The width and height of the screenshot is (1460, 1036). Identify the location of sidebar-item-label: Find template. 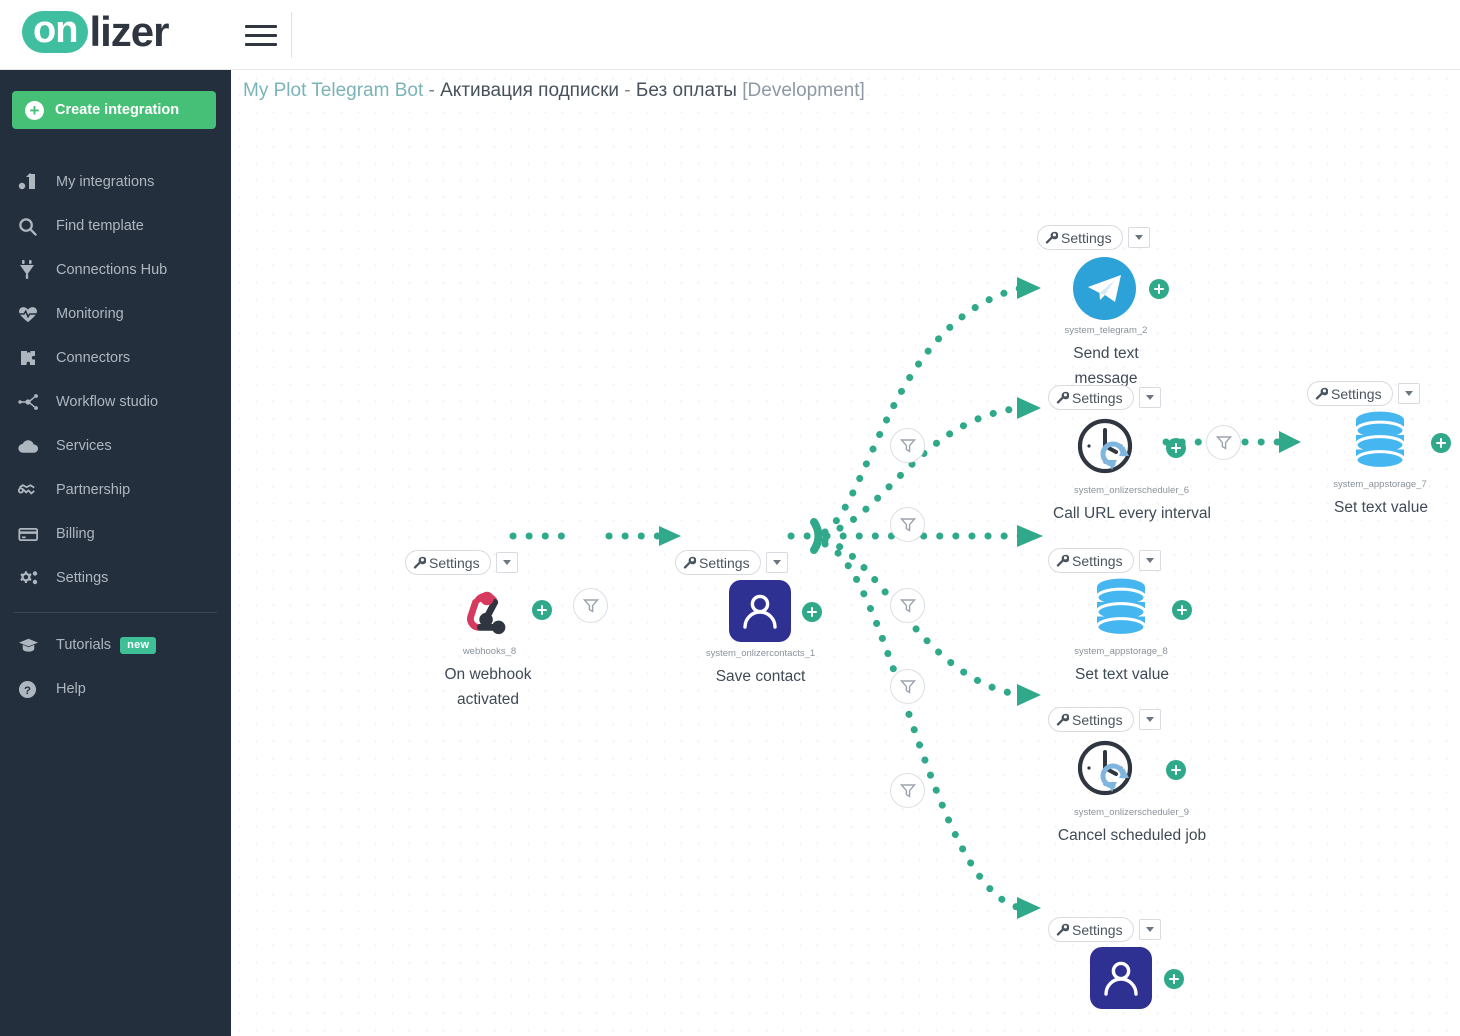
(100, 226).